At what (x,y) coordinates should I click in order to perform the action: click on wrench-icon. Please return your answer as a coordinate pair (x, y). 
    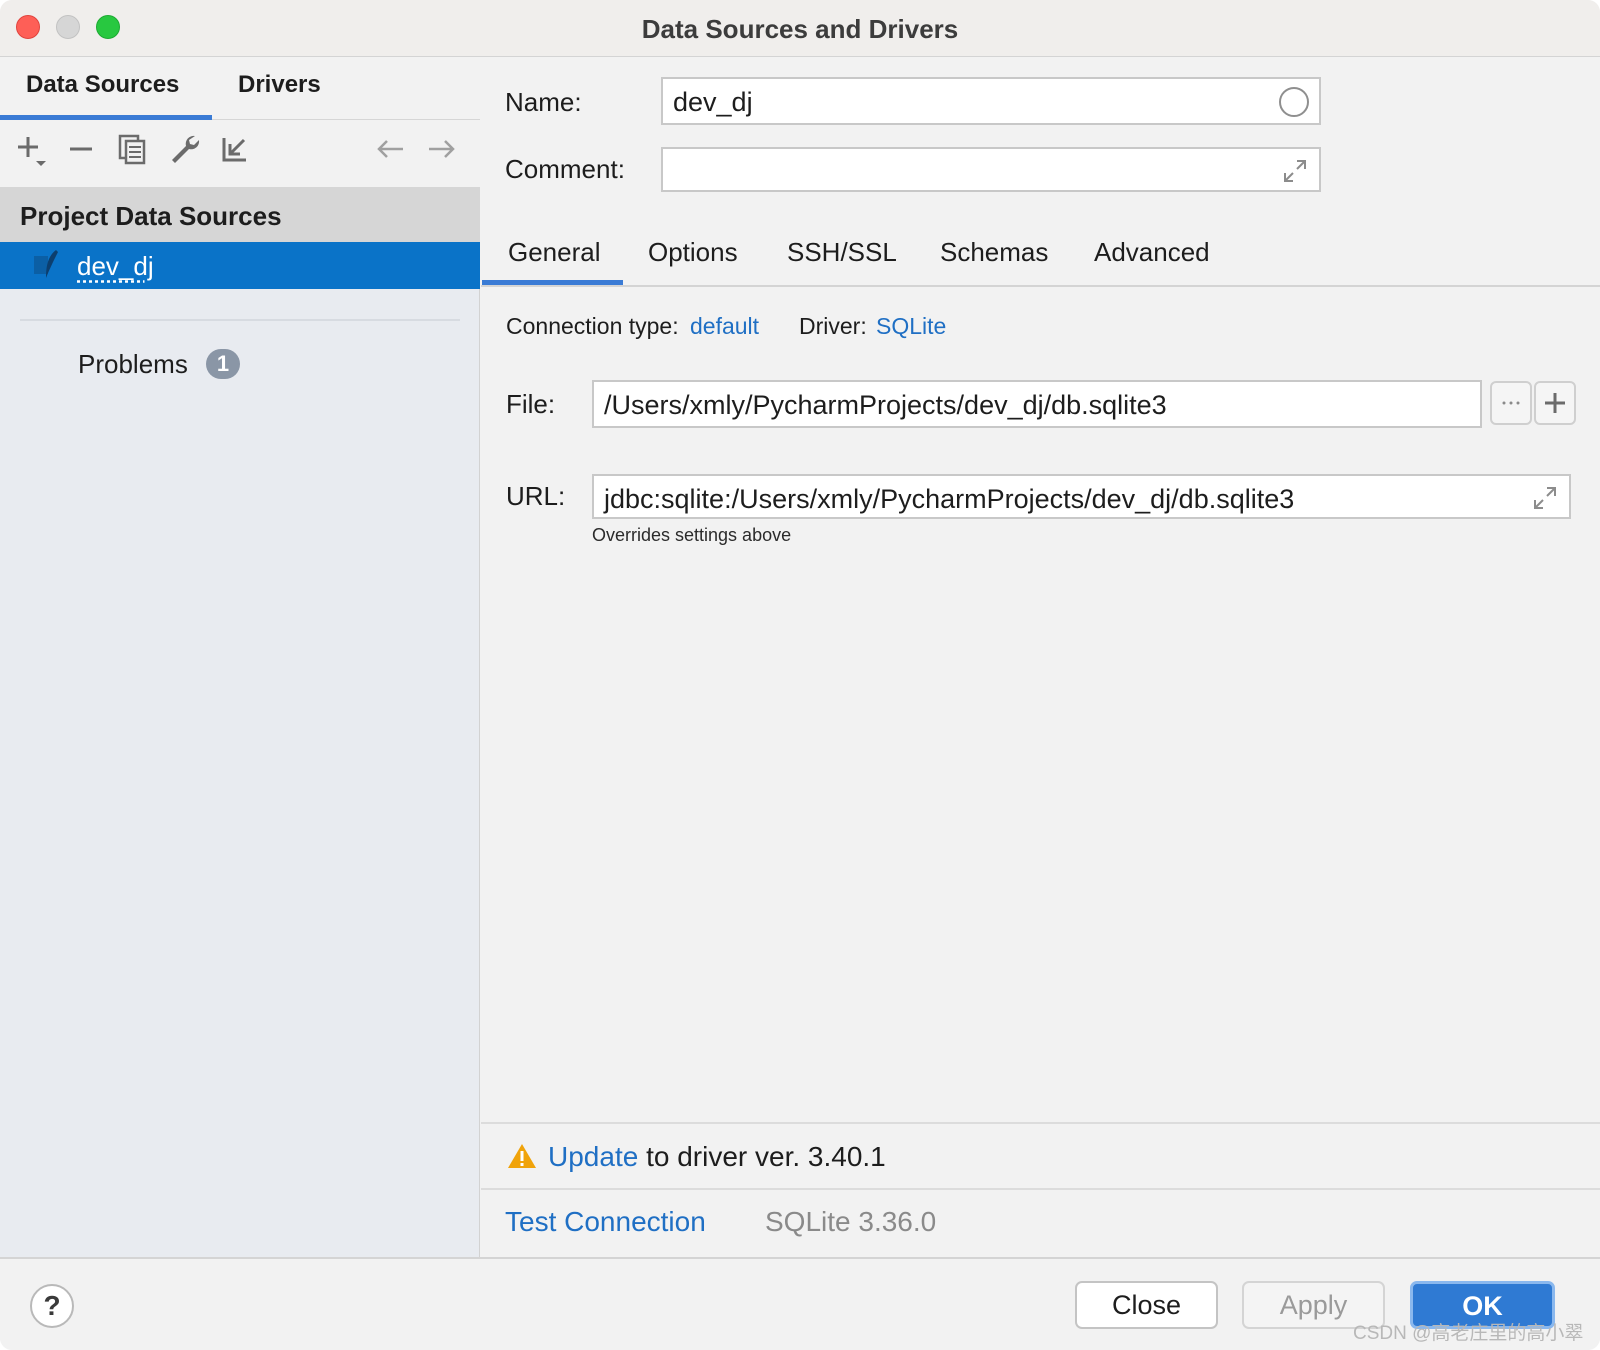
    Looking at the image, I should click on (185, 149).